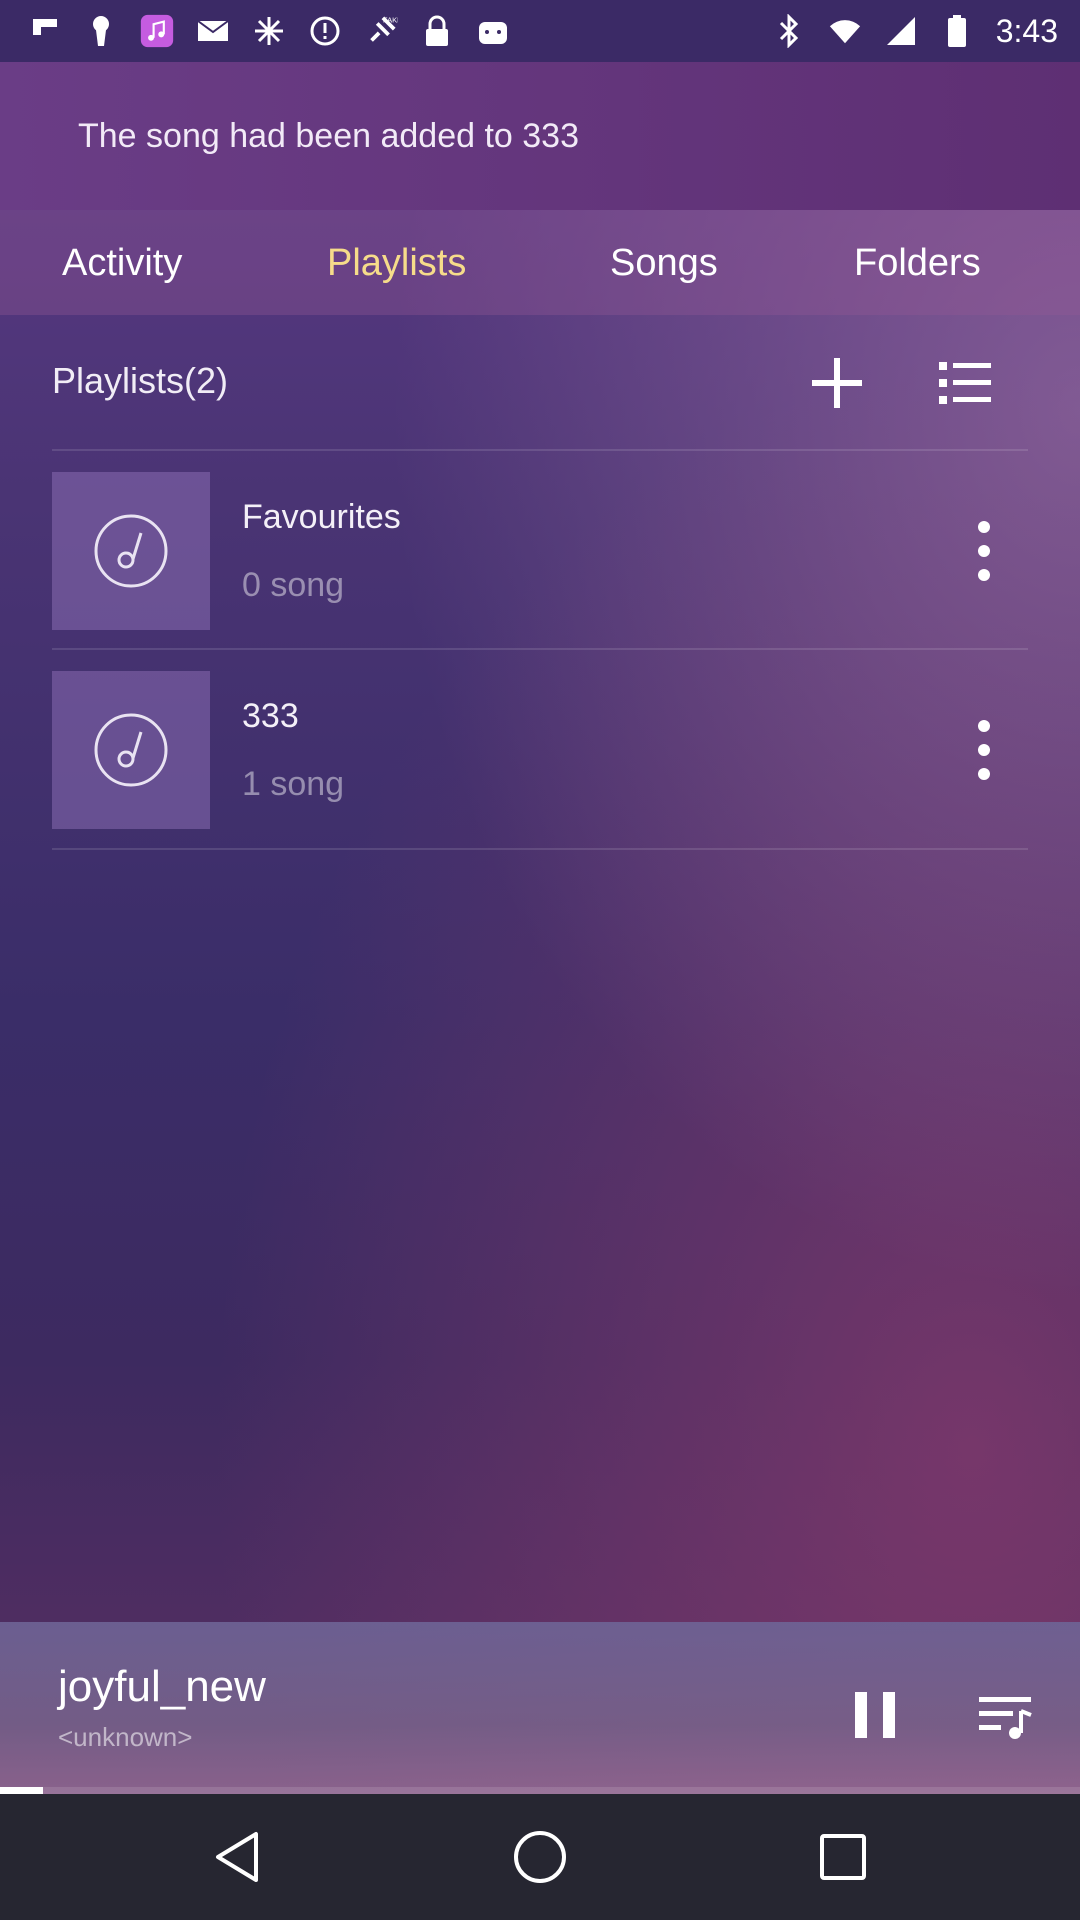 This screenshot has width=1080, height=1920. I want to click on pause-icon, so click(875, 1715).